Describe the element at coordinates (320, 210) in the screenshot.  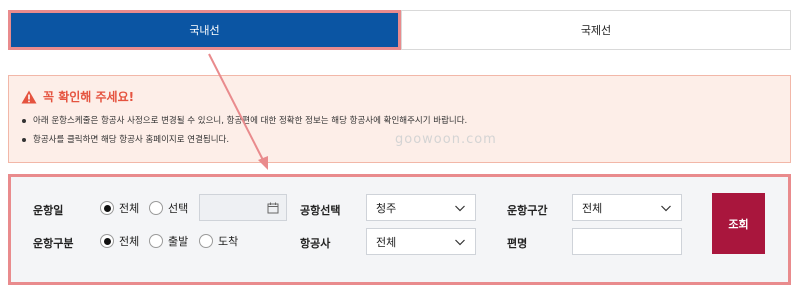
I see `airport-label: 공항선택` at that location.